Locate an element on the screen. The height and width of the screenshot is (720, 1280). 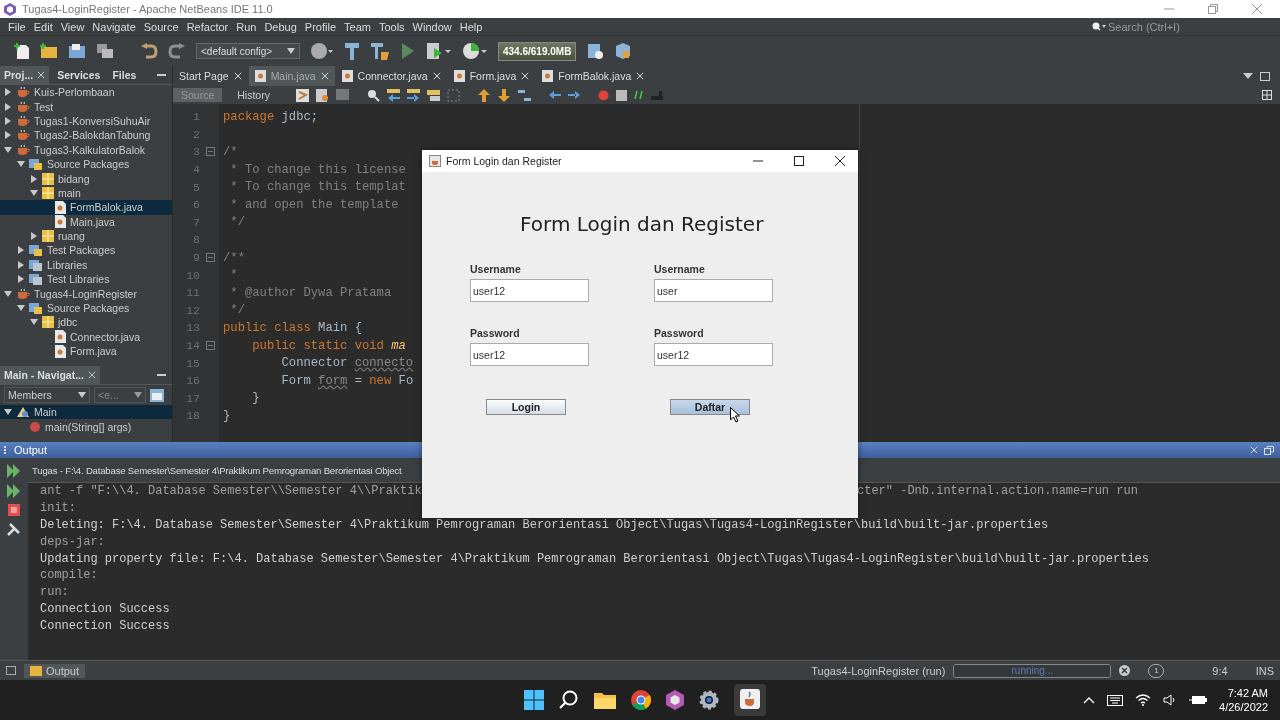
editor-tab: Start Page is located at coordinates (210, 76).